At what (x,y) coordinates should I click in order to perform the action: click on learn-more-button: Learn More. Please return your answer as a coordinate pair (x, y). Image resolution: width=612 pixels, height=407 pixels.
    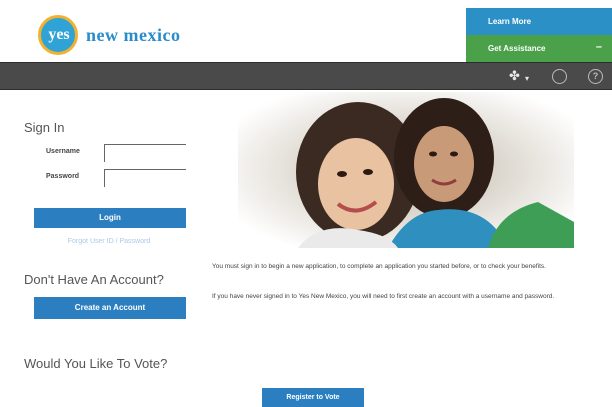
    Looking at the image, I should click on (539, 21).